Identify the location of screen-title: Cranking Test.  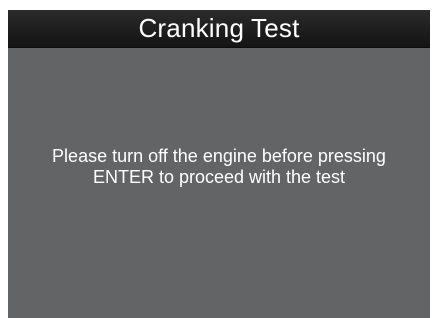
(219, 28).